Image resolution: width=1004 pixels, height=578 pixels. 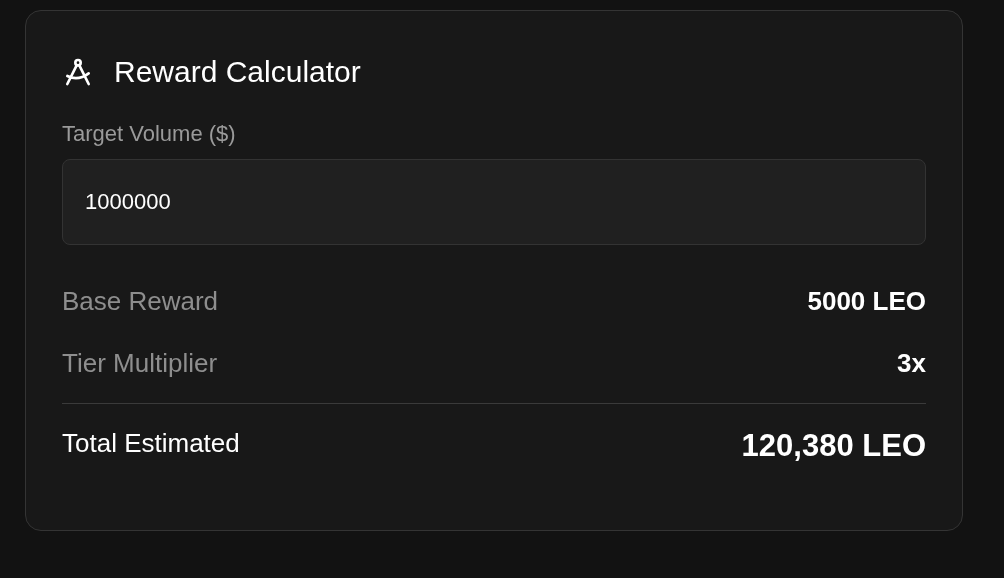 What do you see at coordinates (149, 134) in the screenshot?
I see `field-label: Target Volume ($)` at bounding box center [149, 134].